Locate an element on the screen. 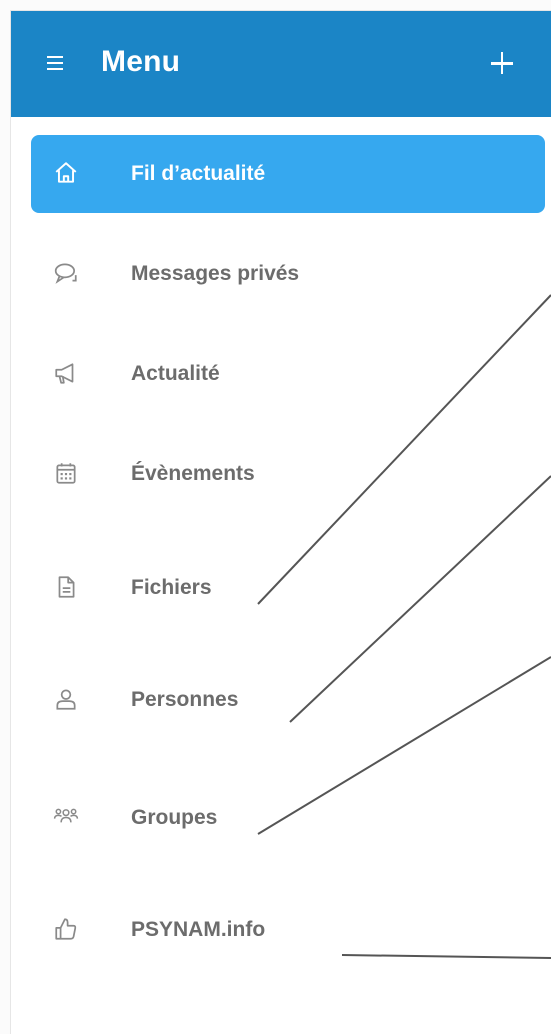  menu-item-label: Personnes is located at coordinates (185, 699).